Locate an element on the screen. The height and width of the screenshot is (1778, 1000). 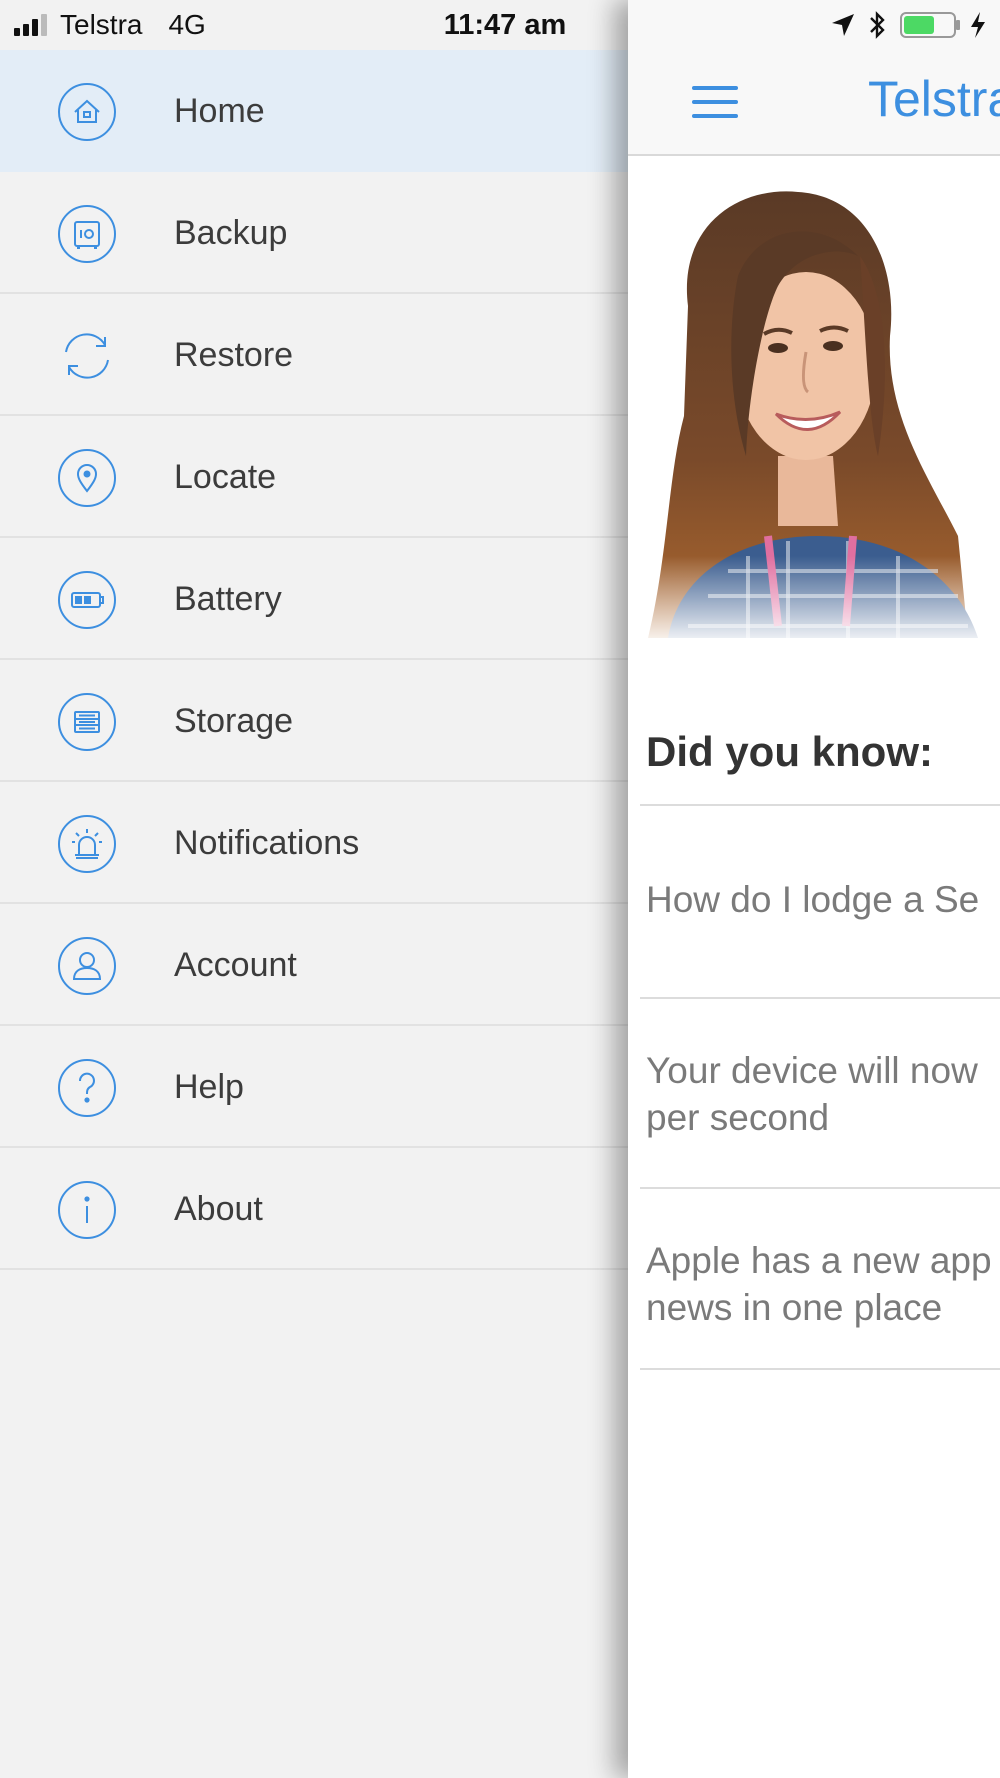
safe-icon is located at coordinates (87, 234).